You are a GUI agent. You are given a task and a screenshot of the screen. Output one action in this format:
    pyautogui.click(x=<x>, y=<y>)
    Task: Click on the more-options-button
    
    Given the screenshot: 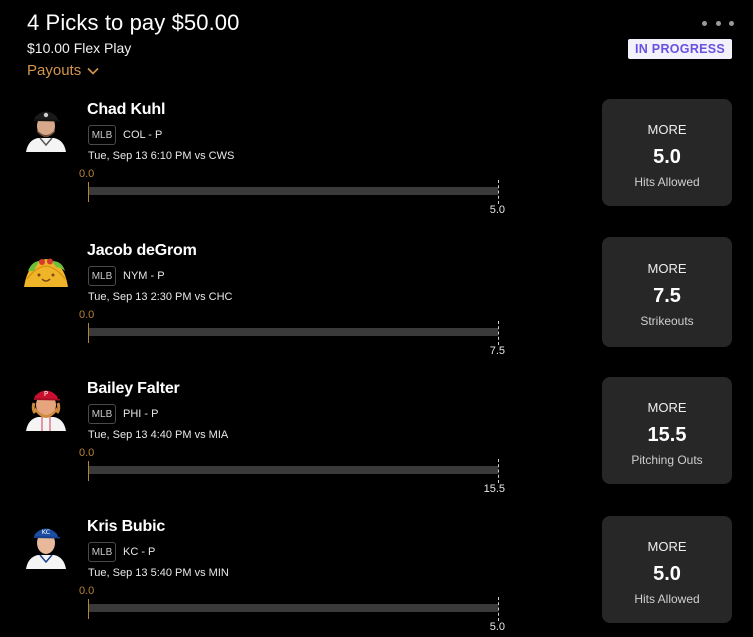 What is the action you would take?
    pyautogui.click(x=718, y=23)
    